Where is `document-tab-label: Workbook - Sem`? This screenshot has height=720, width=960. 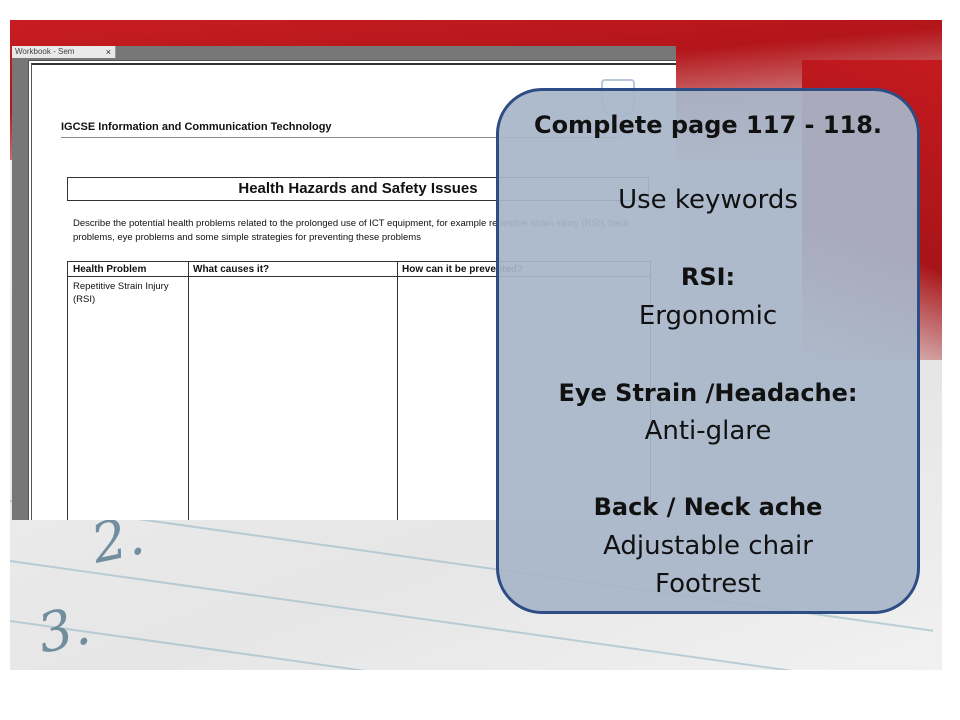 document-tab-label: Workbook - Sem is located at coordinates (45, 51).